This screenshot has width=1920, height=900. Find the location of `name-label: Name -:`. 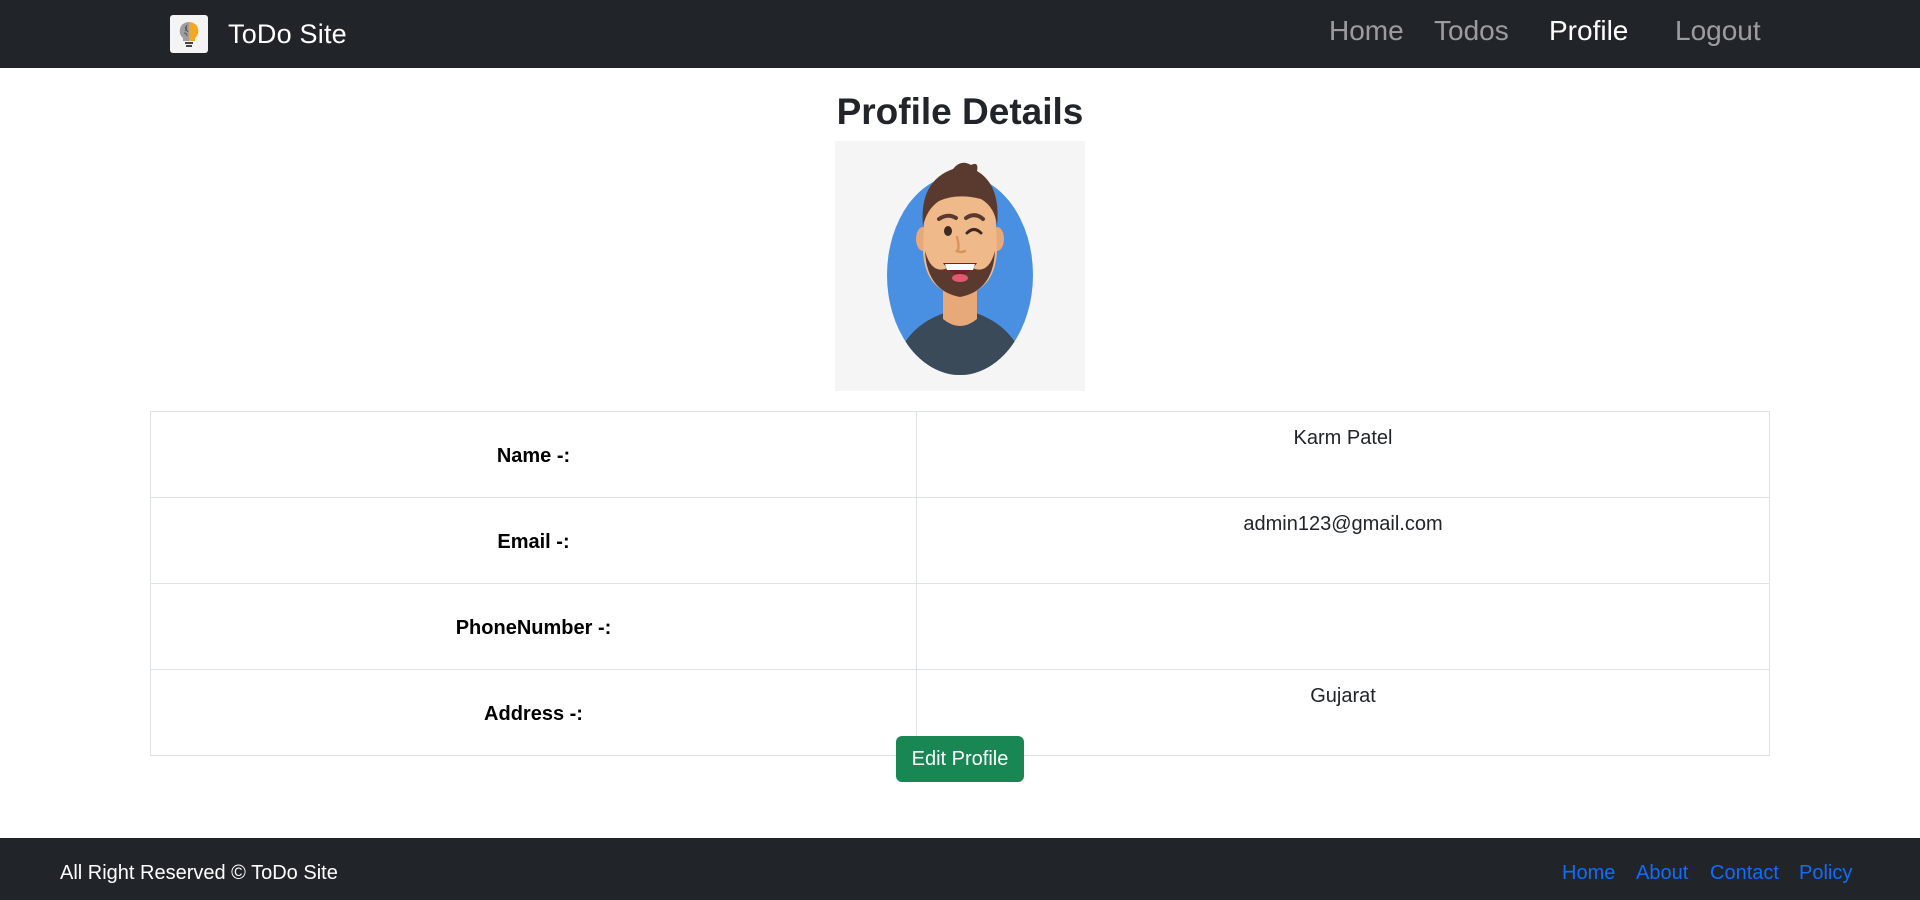

name-label: Name -: is located at coordinates (533, 454).